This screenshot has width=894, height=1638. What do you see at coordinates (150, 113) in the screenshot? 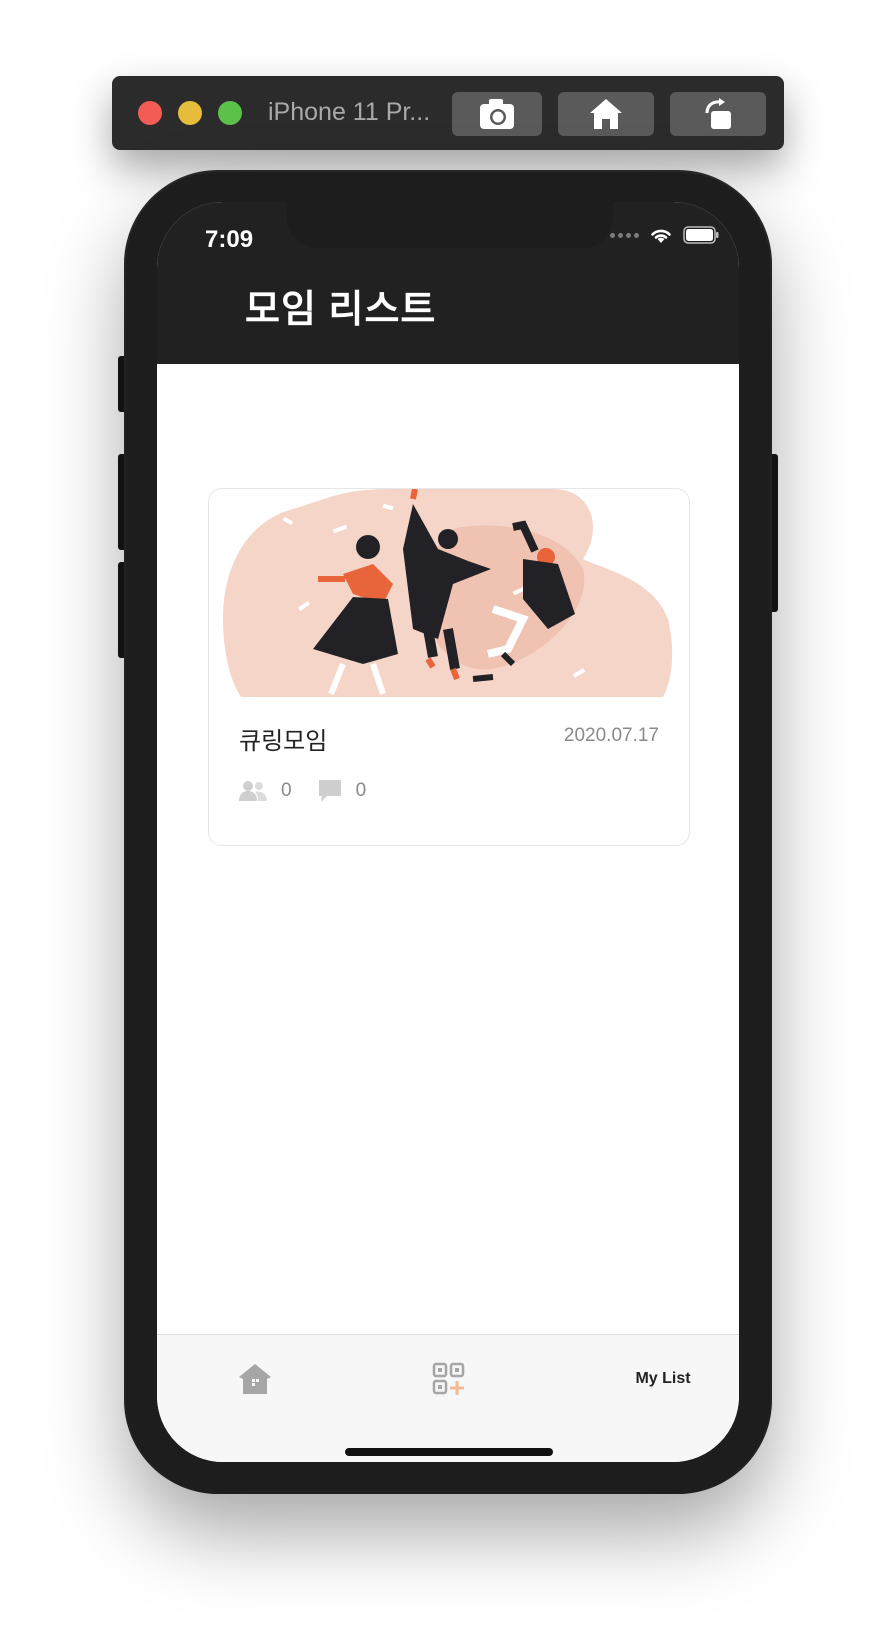
I see `close-window-button` at bounding box center [150, 113].